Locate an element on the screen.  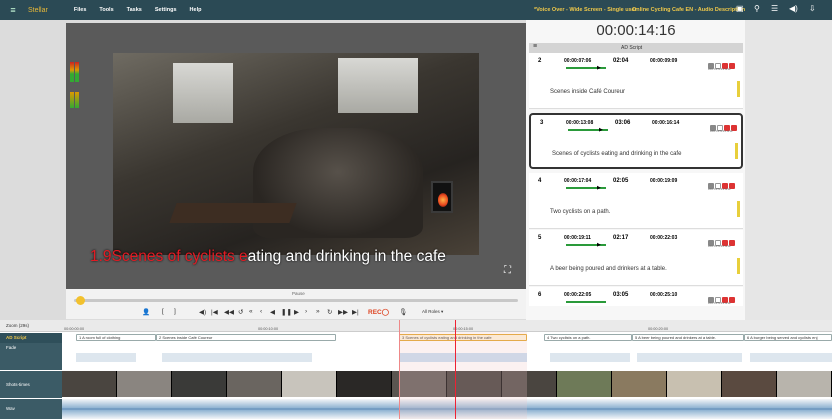
card-time-in: 00:00:19:11 is located at coordinates (577, 238).